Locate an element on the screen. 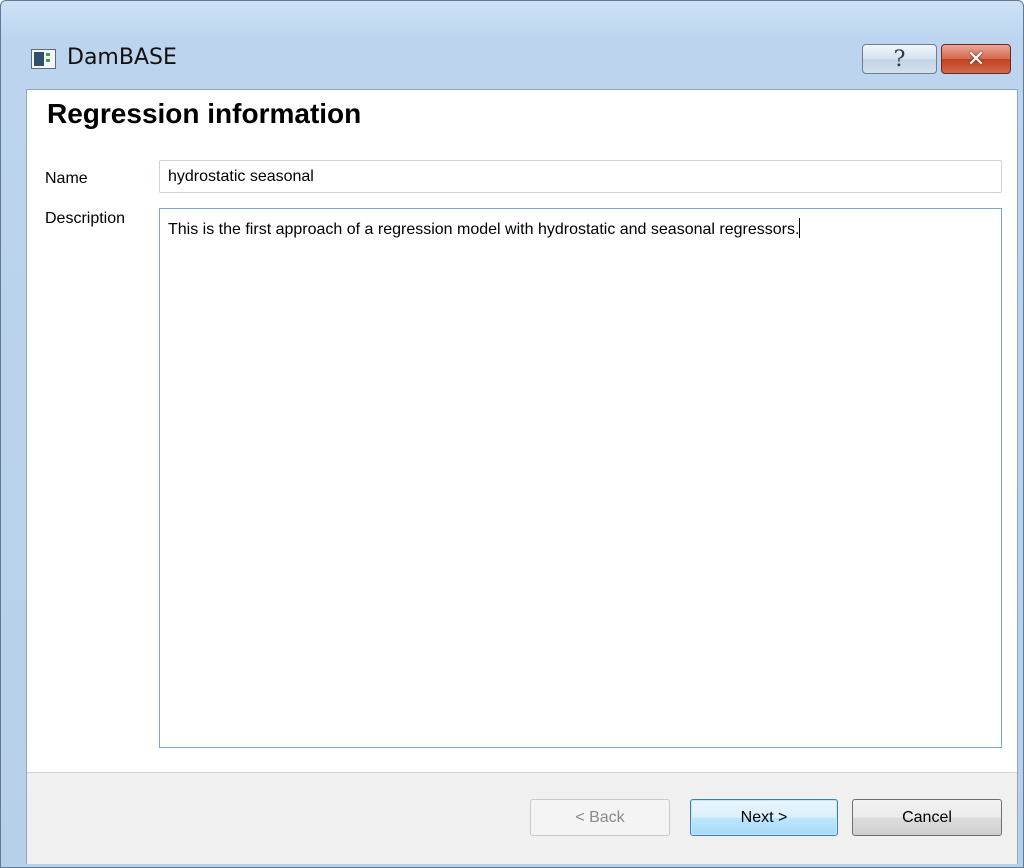  help-button: ? is located at coordinates (899, 59).